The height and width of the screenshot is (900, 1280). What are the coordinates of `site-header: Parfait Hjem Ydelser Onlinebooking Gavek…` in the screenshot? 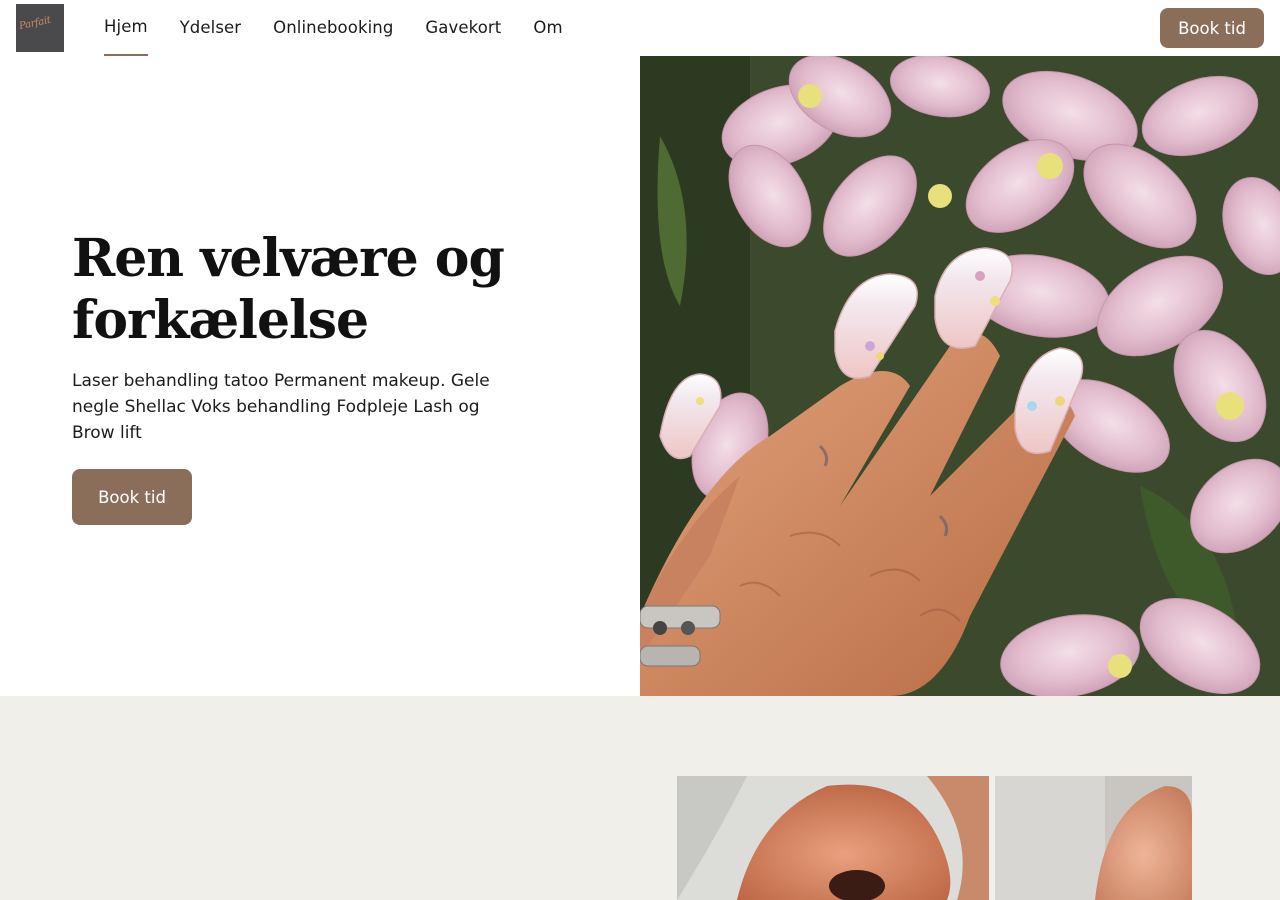 It's located at (640, 28).